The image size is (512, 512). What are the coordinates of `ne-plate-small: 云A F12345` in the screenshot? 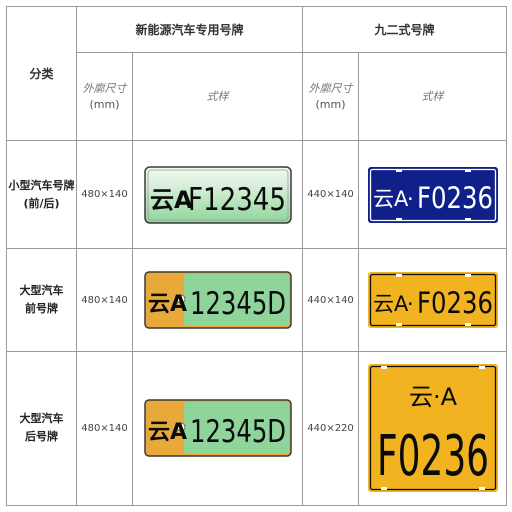 It's located at (217, 195).